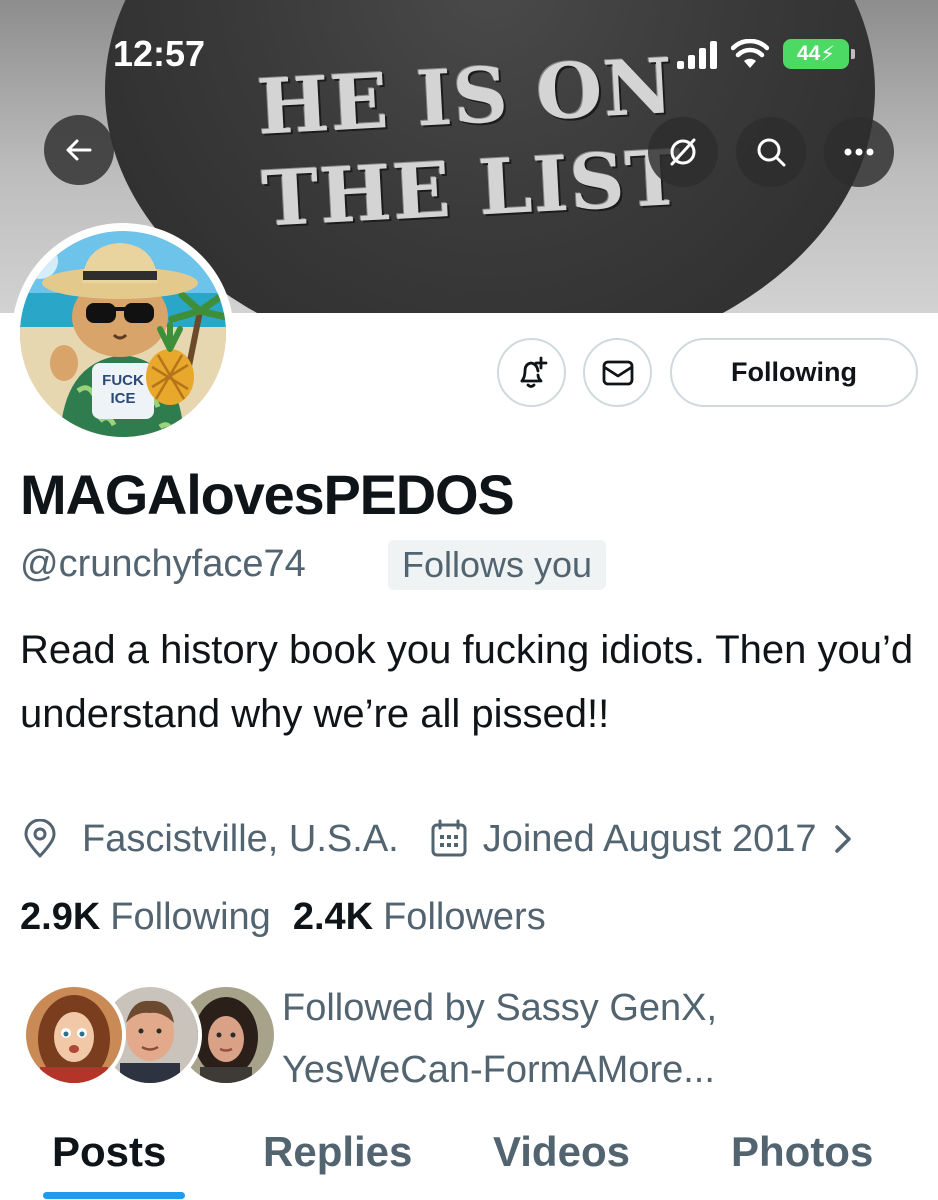 The height and width of the screenshot is (1200, 938). Describe the element at coordinates (114, 1195) in the screenshot. I see `active-tab-indicator` at that location.